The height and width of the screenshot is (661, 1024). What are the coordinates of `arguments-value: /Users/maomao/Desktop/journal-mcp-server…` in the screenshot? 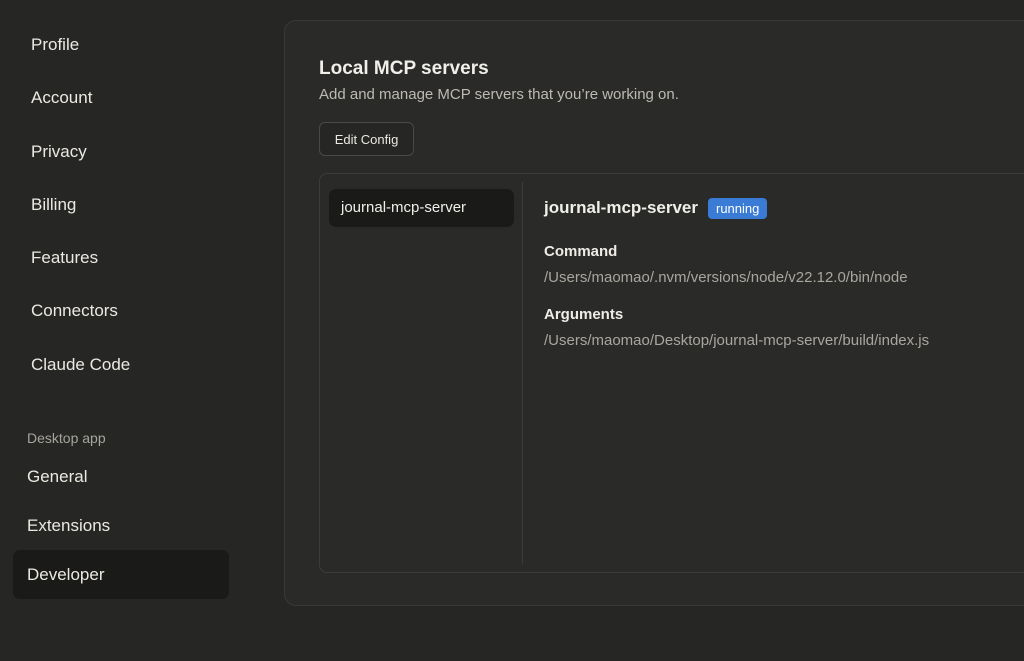 It's located at (737, 340).